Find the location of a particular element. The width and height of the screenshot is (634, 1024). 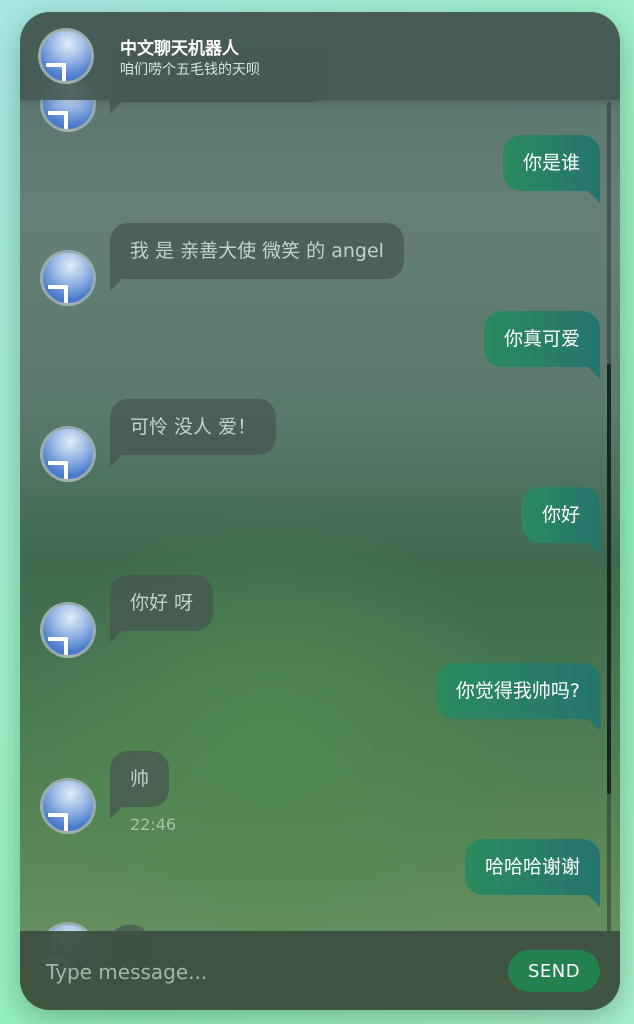

message-bubble-bot: 可怜 没人 爱！ is located at coordinates (193, 433).